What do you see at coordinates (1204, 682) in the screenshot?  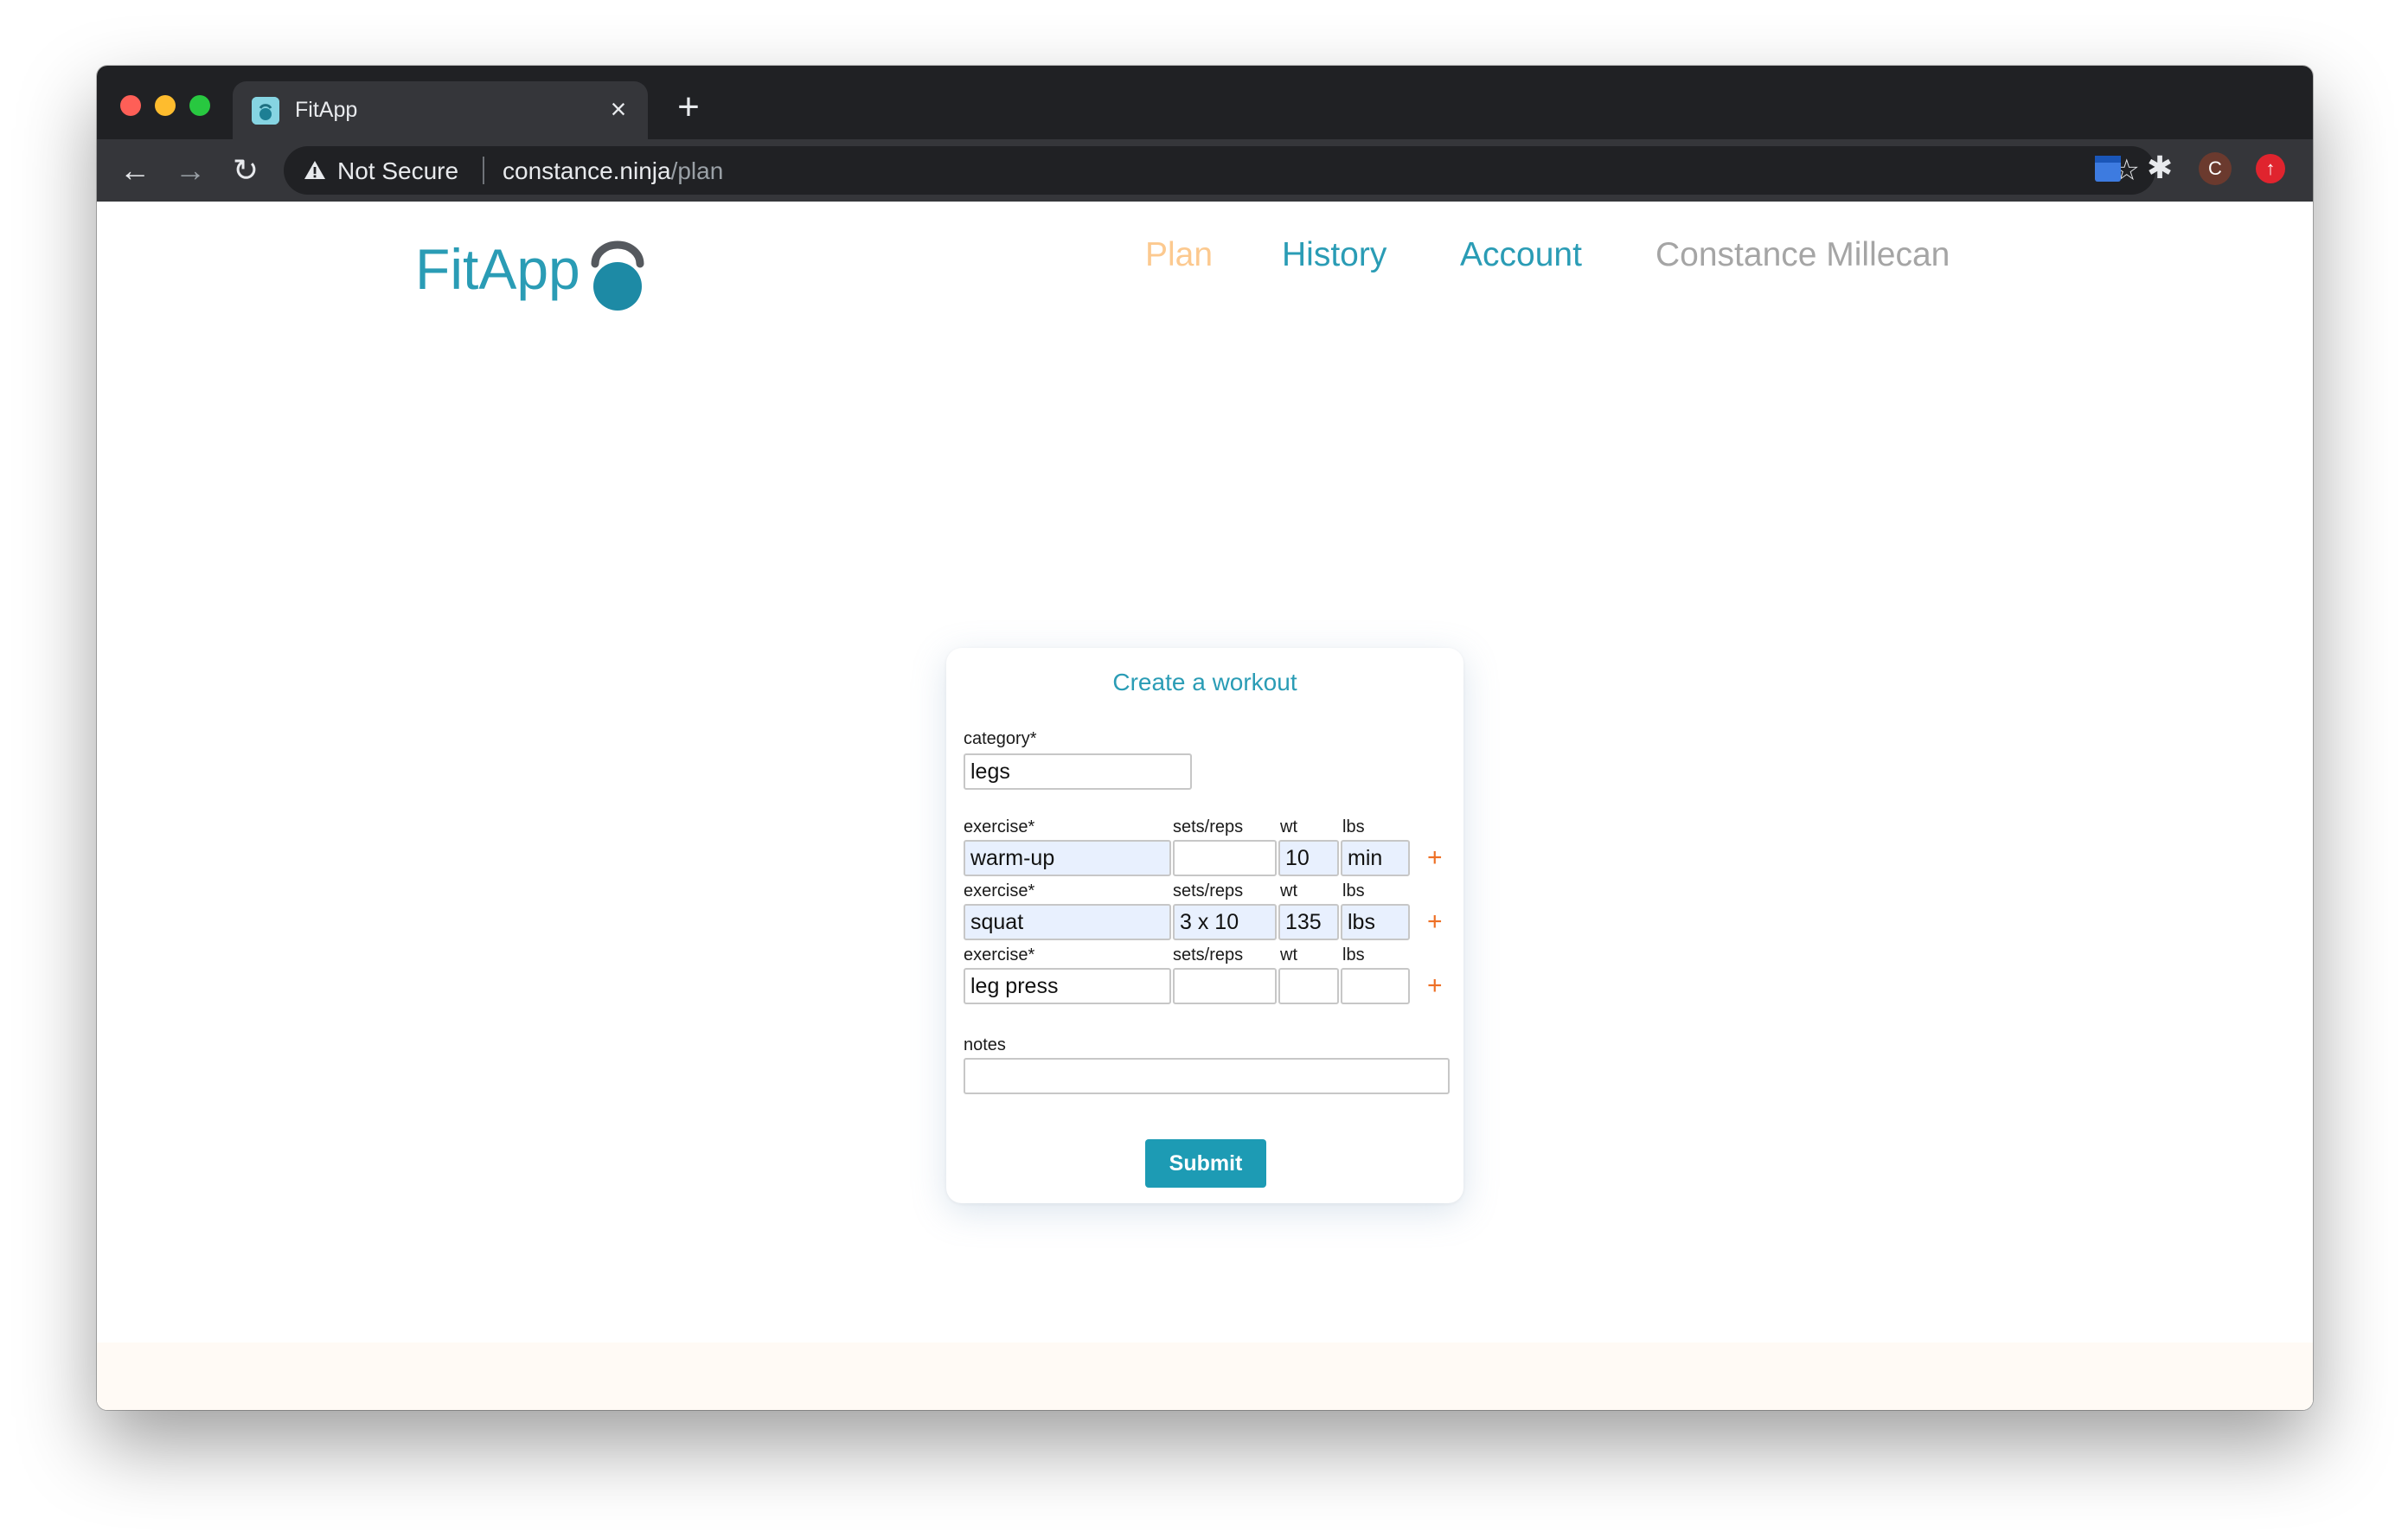 I see `card-title: Create a workout` at bounding box center [1204, 682].